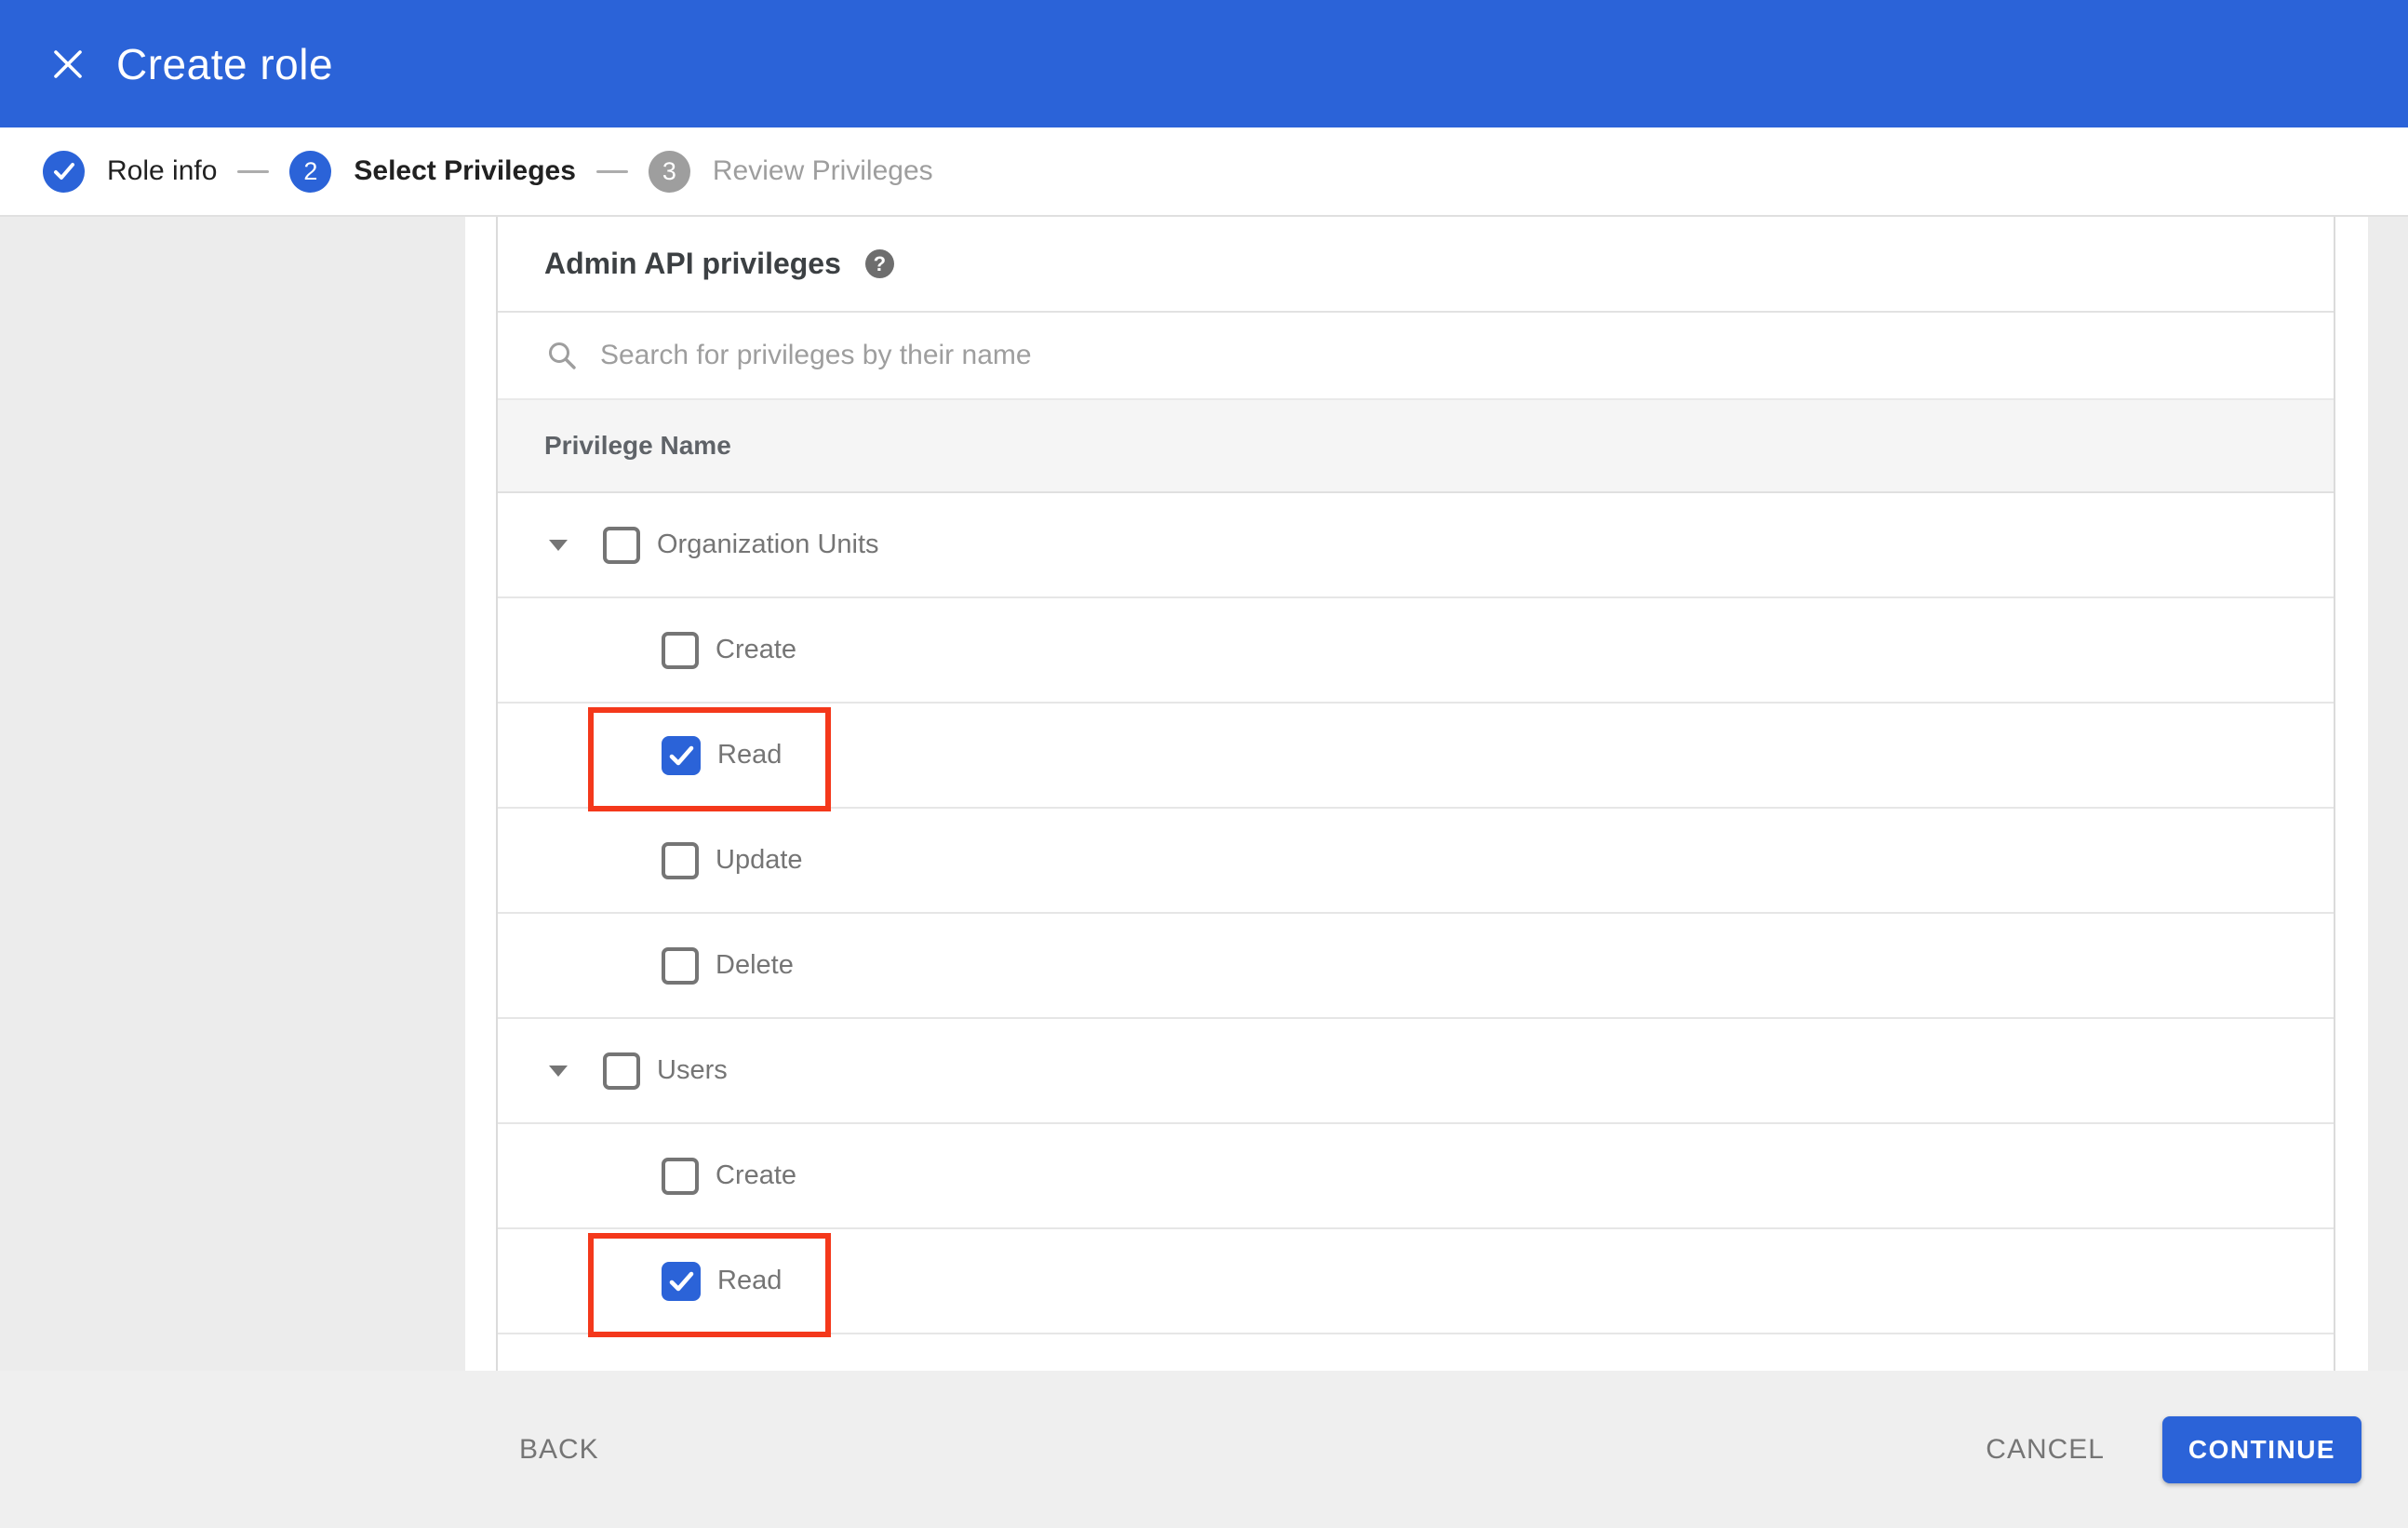 This screenshot has height=1528, width=2408. Describe the element at coordinates (1204, 1449) in the screenshot. I see `dialog-footer: BACK CANCEL CONTINUE` at that location.